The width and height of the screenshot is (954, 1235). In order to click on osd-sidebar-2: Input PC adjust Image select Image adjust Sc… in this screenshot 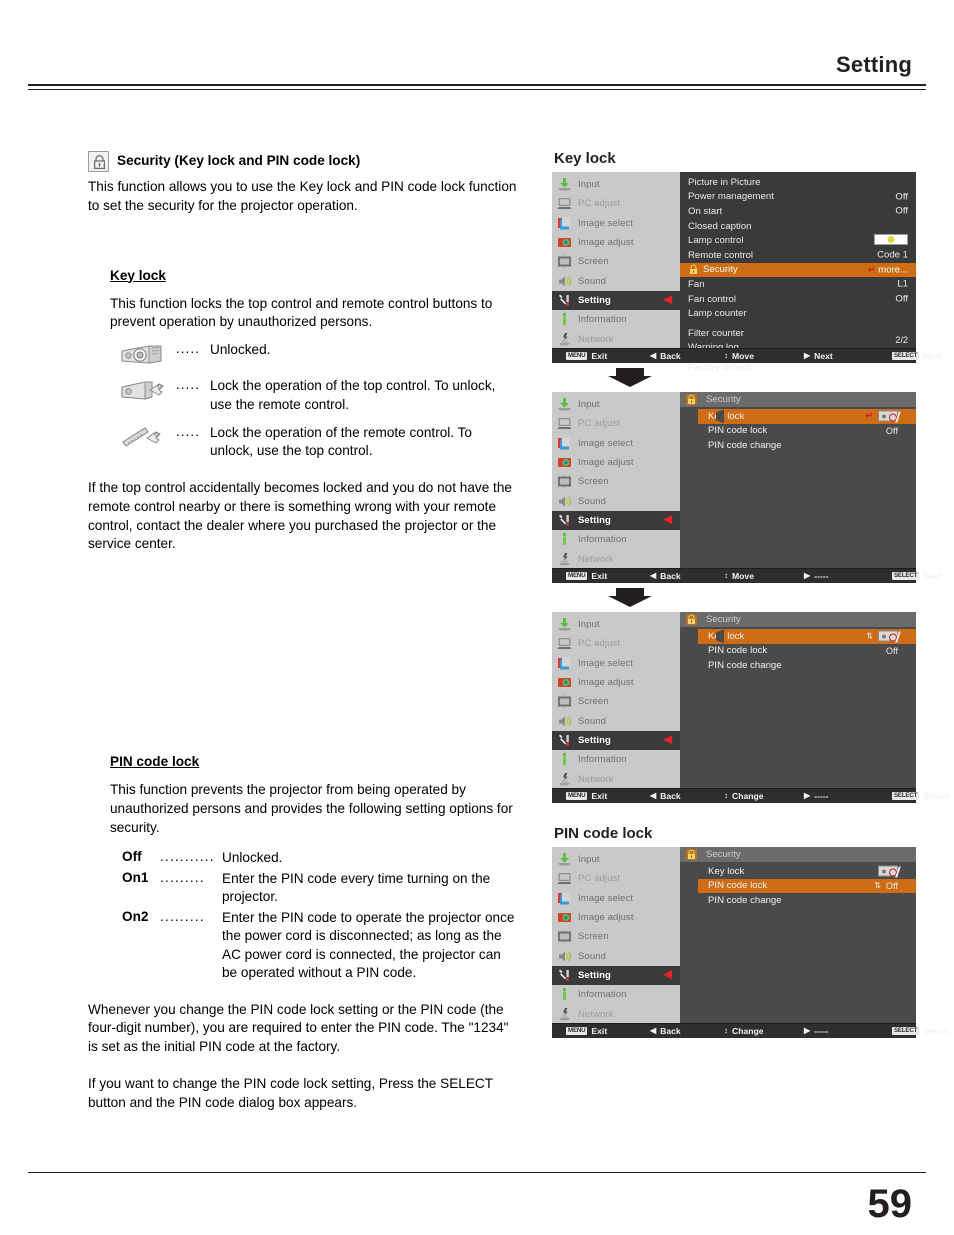, I will do `click(620, 480)`.